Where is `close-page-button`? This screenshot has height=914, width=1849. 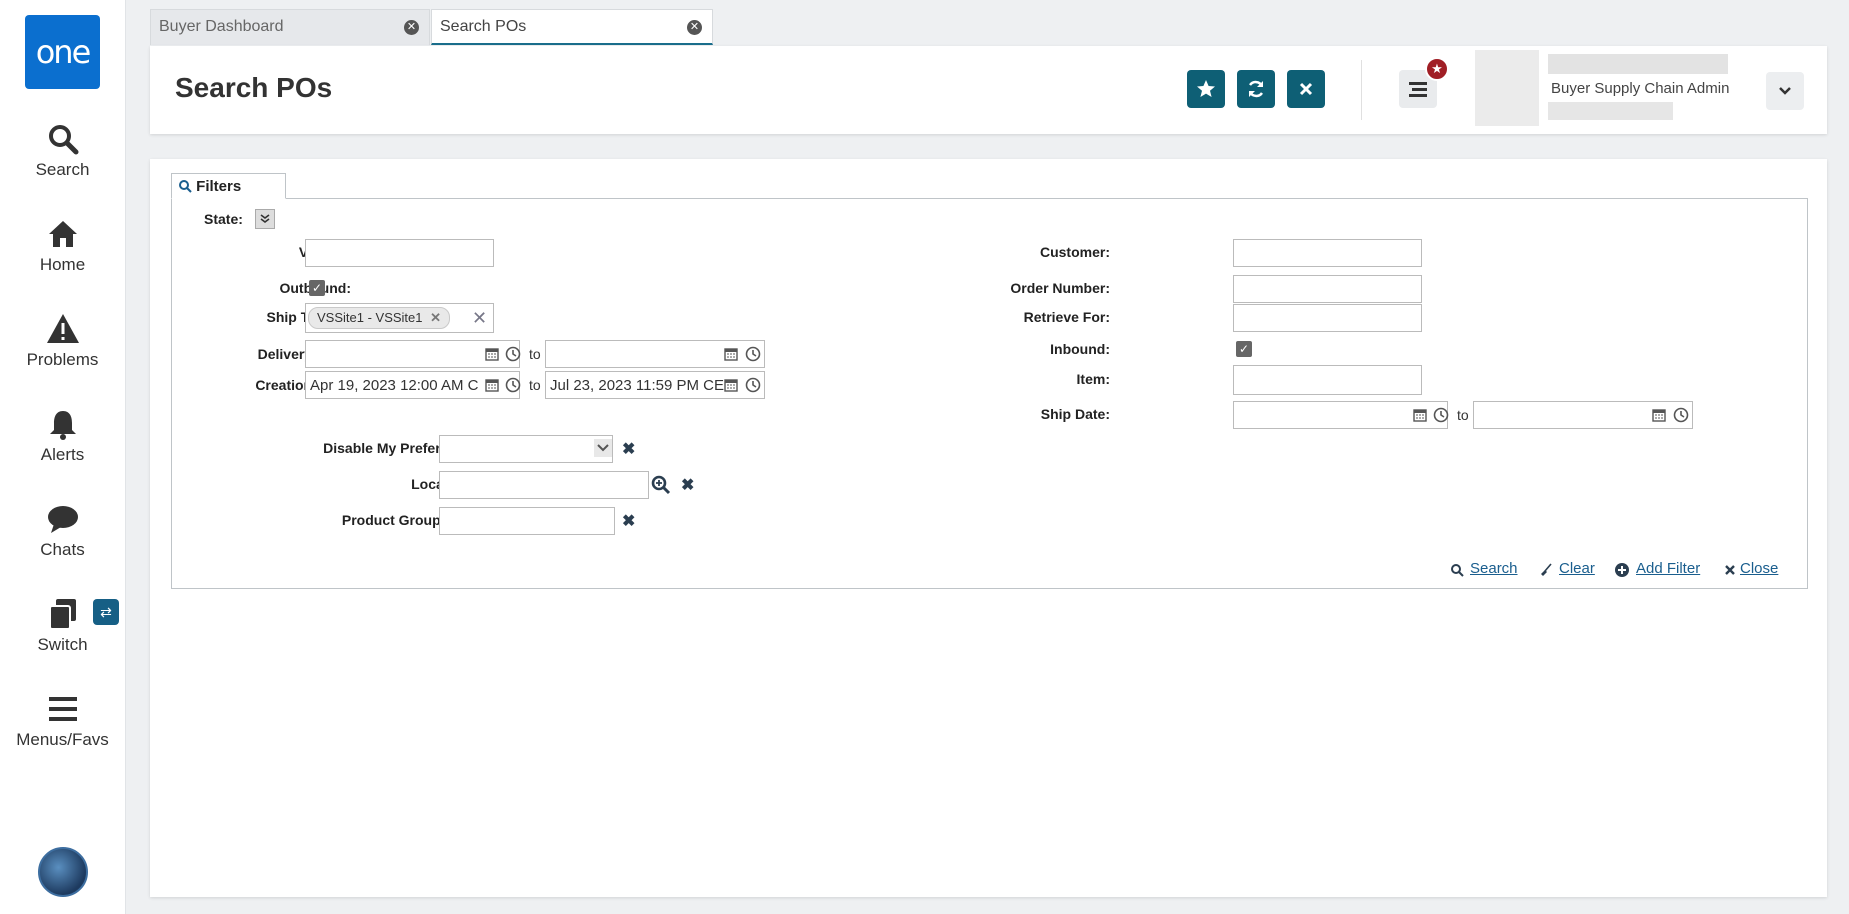
close-page-button is located at coordinates (1306, 89).